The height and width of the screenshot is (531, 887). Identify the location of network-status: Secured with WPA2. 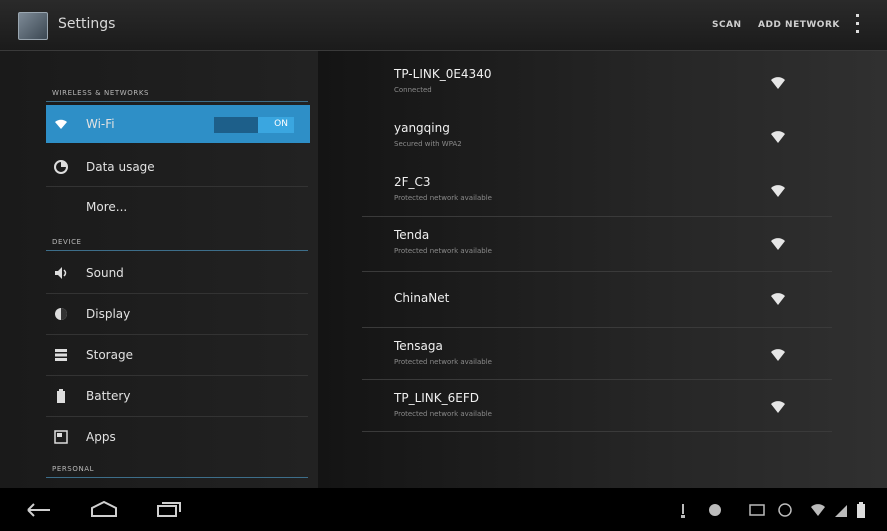
(428, 144).